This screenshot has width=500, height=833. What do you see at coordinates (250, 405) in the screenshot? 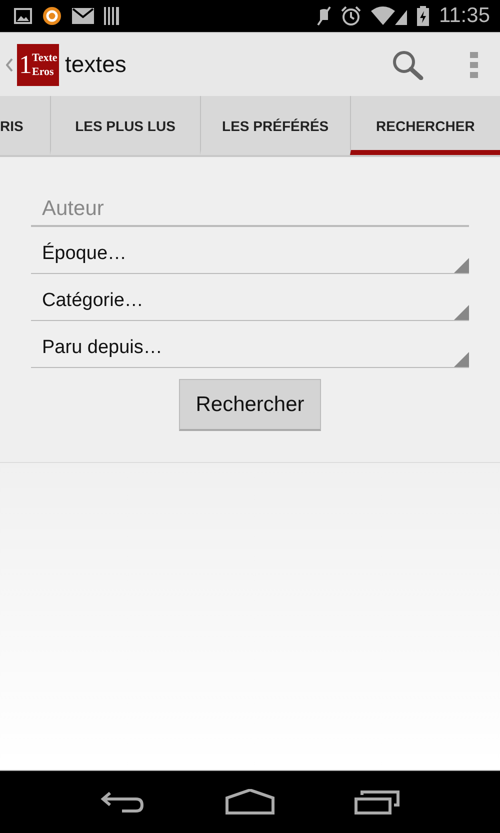
I see `search-button: Rechercher` at bounding box center [250, 405].